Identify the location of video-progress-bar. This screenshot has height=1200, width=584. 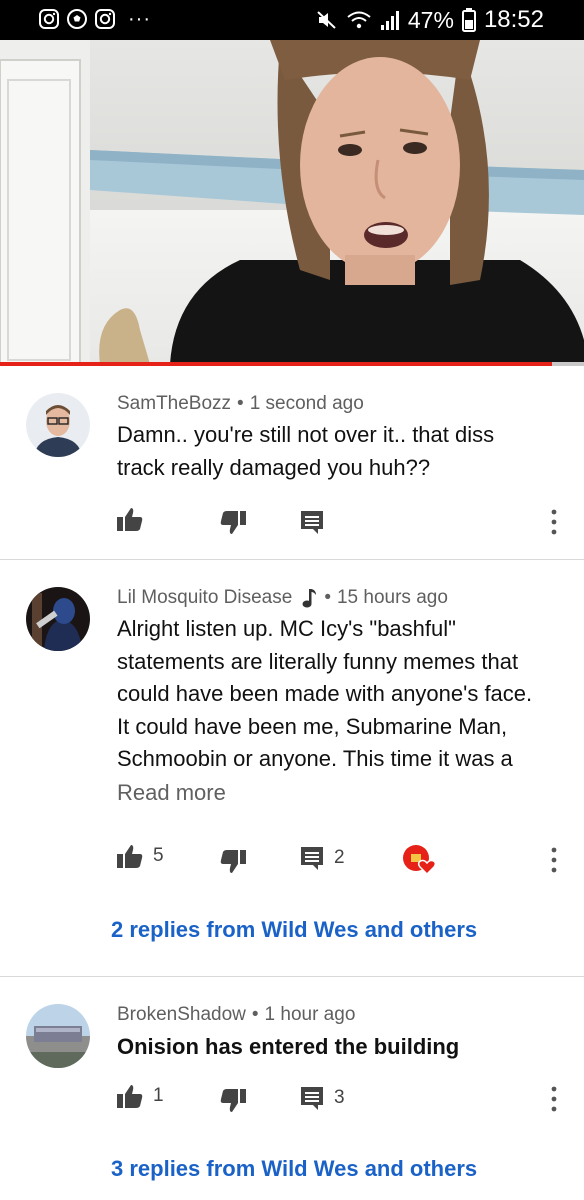
(292, 364).